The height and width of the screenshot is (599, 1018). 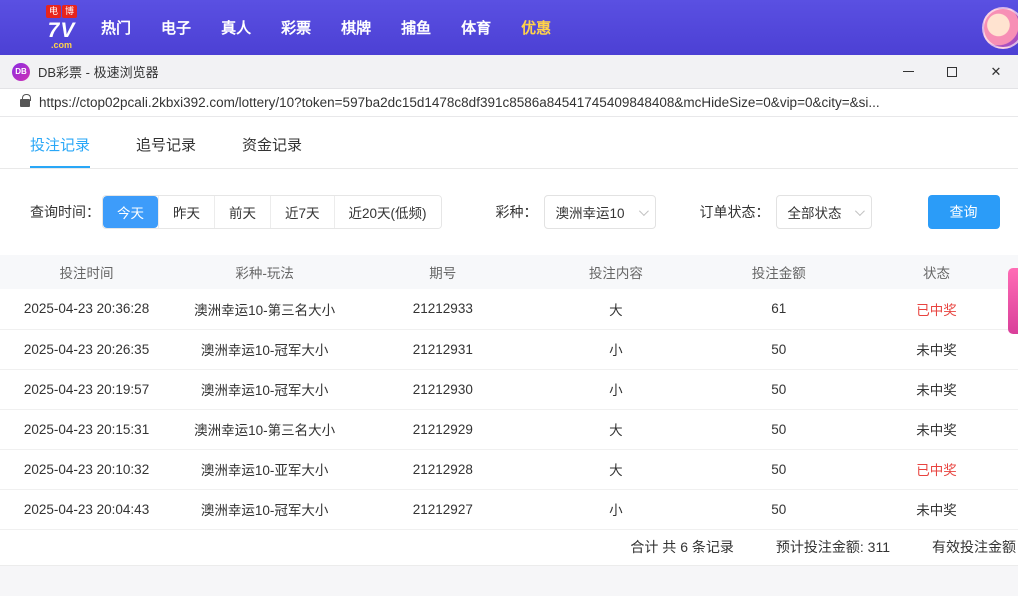 I want to click on summary-valid: 有效投注金额, so click(x=974, y=547).